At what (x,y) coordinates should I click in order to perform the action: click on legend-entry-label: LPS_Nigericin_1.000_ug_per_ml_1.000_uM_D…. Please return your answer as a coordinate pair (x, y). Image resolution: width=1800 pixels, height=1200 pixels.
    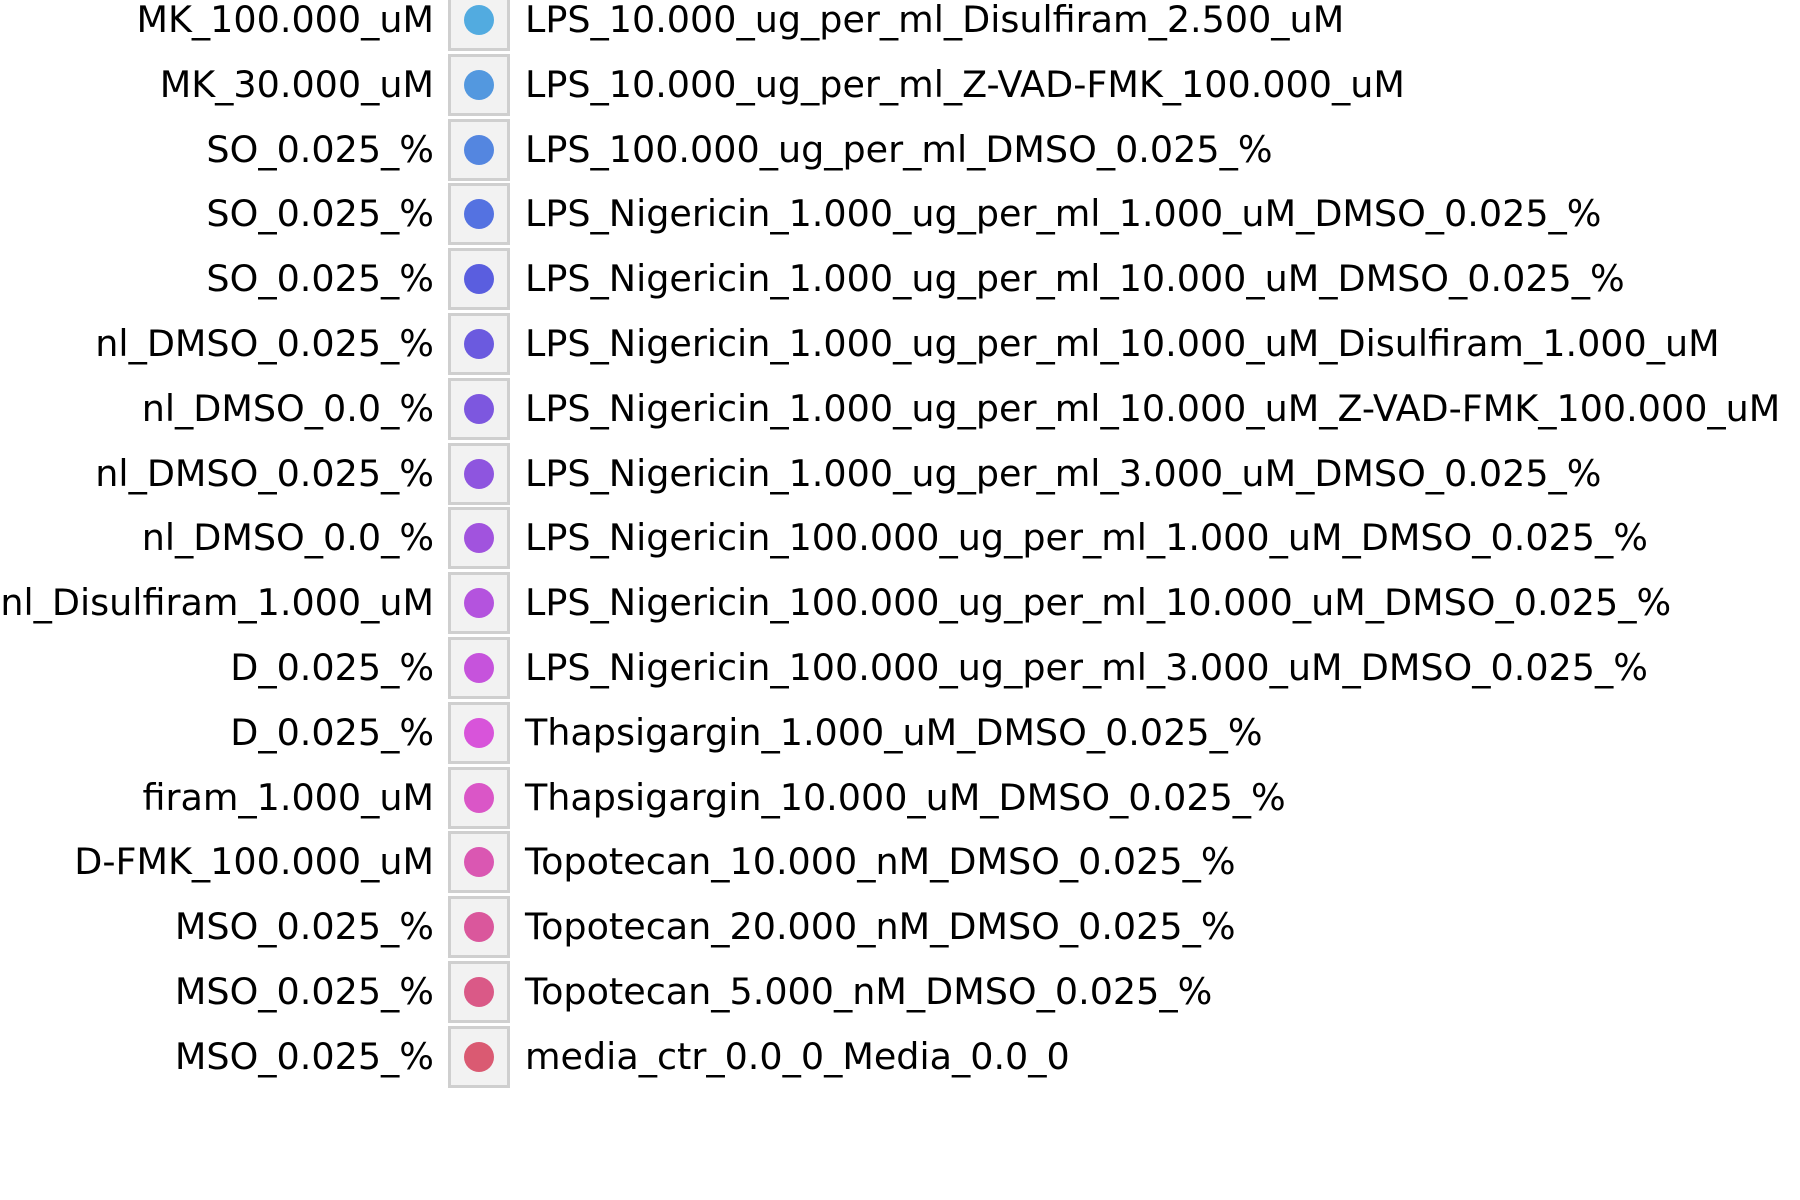
    Looking at the image, I should click on (1063, 214).